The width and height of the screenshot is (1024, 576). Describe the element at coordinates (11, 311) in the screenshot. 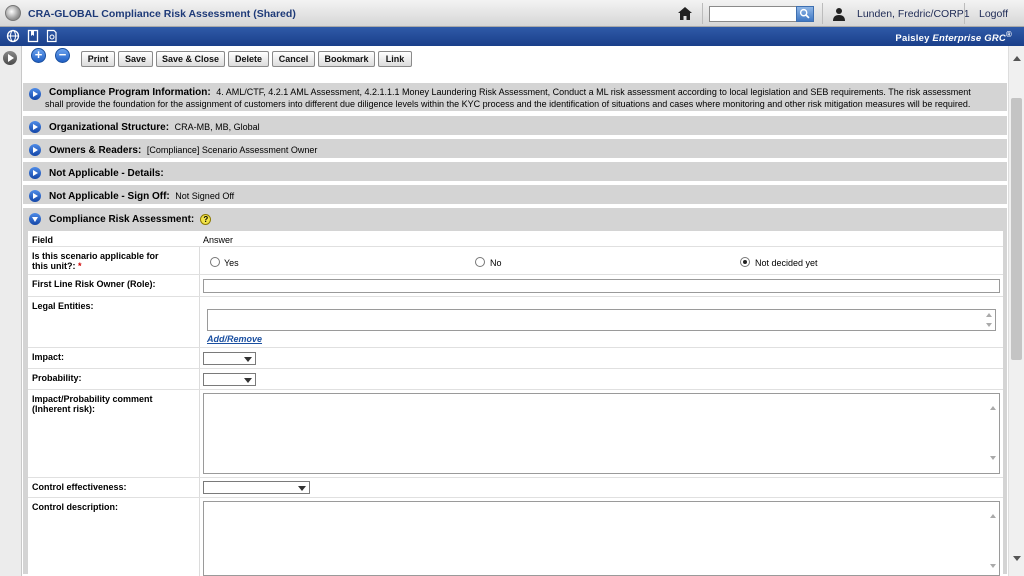

I see `left-nav-strip` at that location.